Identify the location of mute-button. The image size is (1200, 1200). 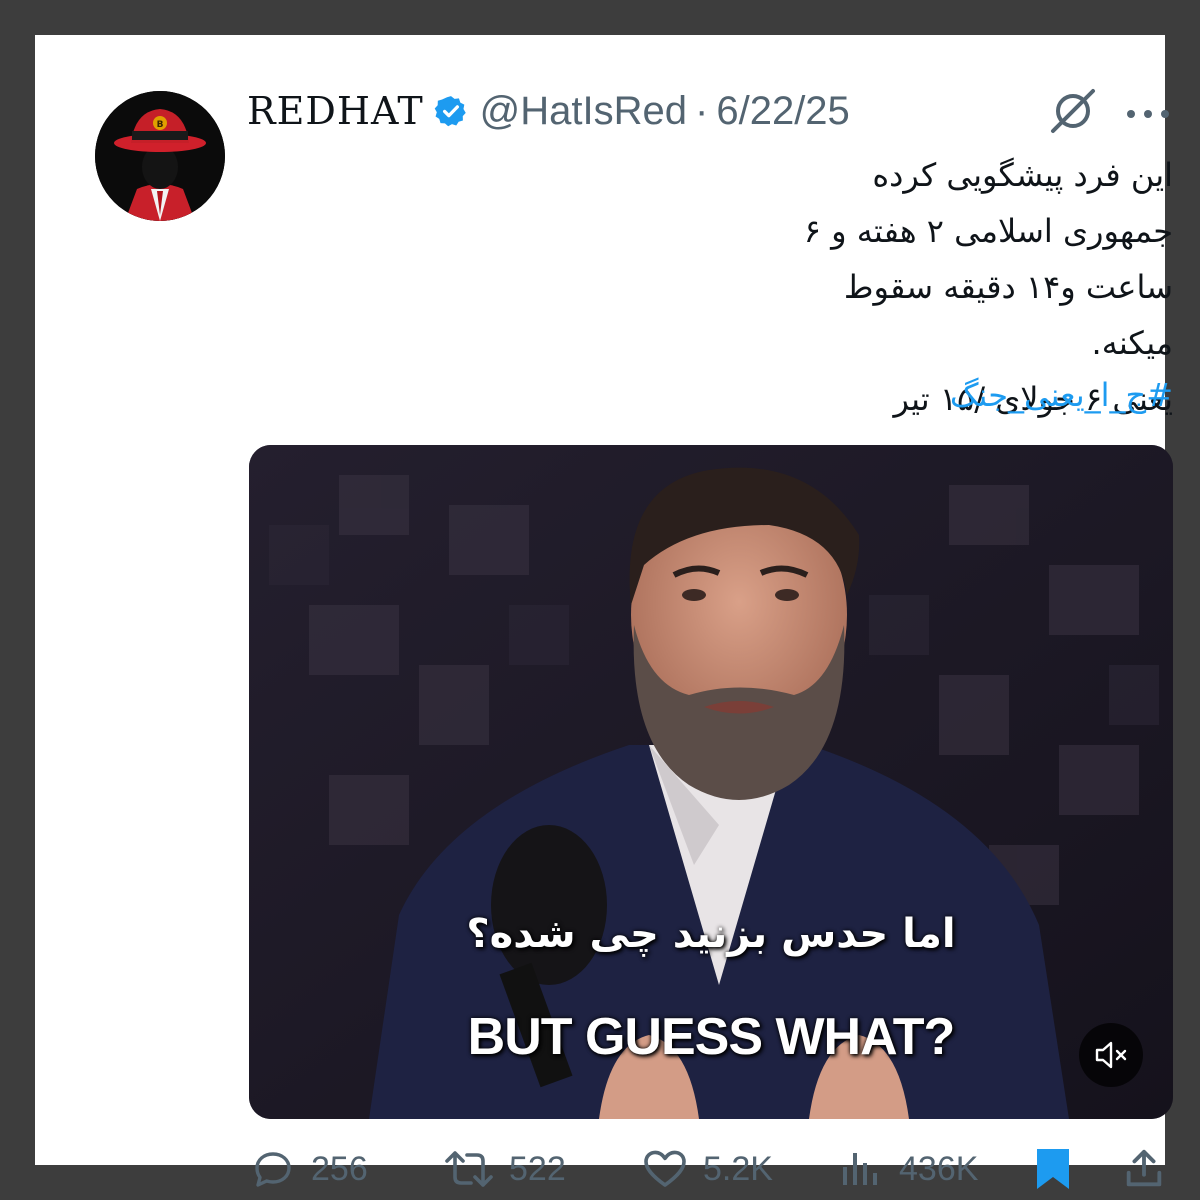
(1111, 1055).